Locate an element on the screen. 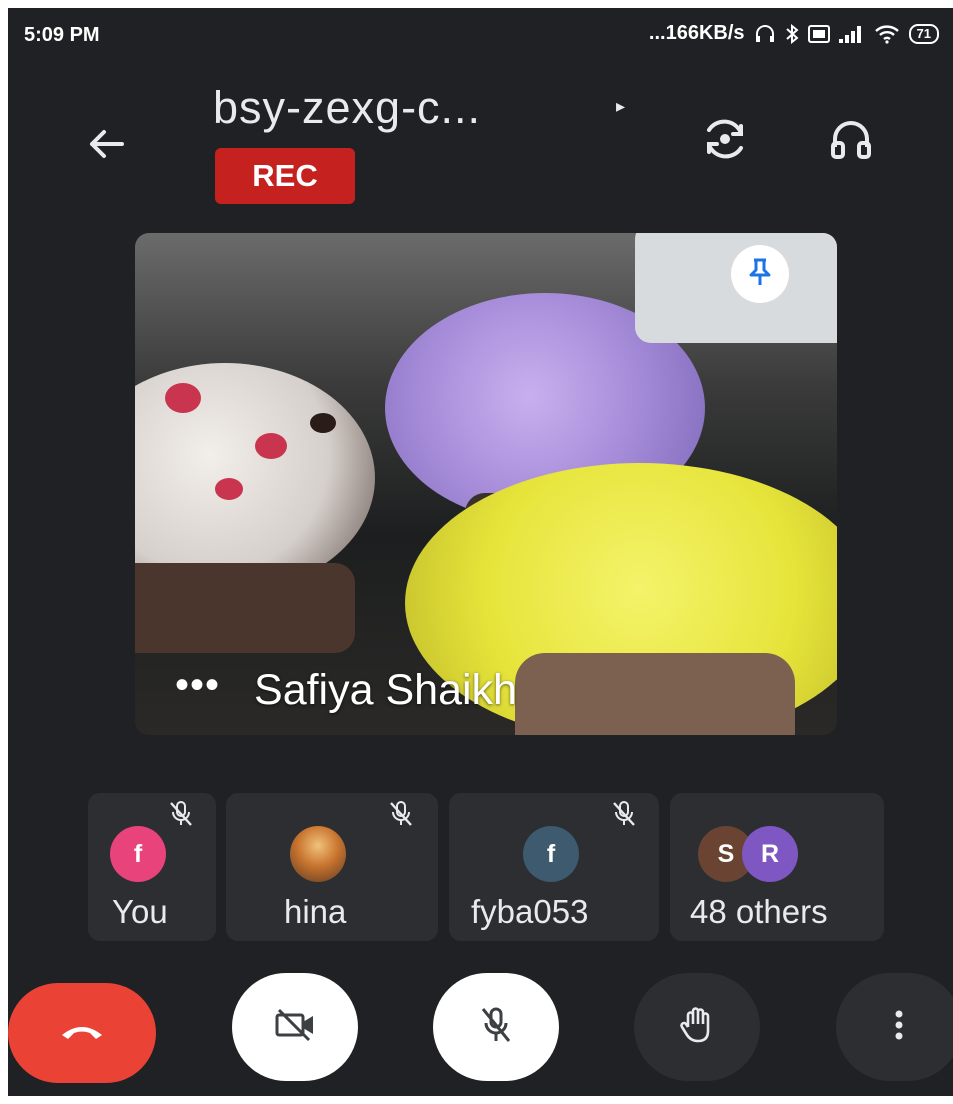 This screenshot has height=1104, width=953. participant-card-hina: hina is located at coordinates (332, 867).